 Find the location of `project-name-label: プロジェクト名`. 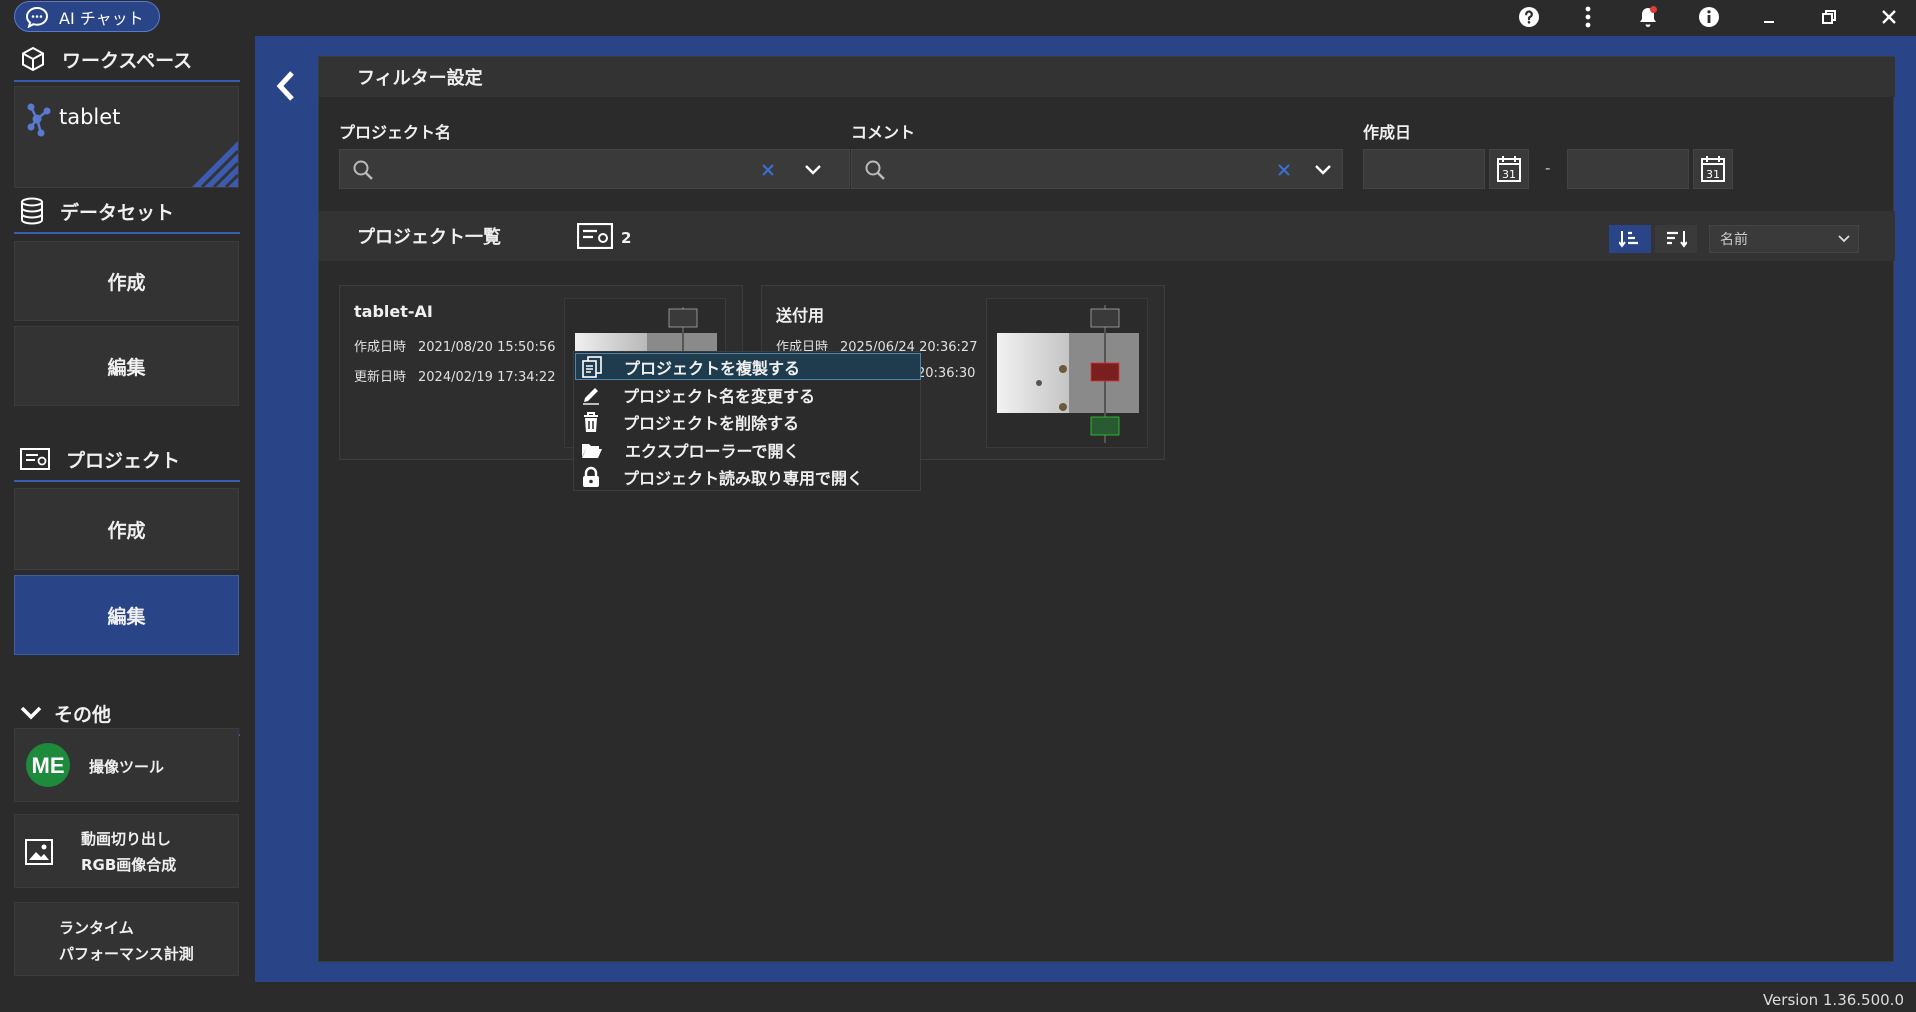

project-name-label: プロジェクト名 is located at coordinates (395, 132).